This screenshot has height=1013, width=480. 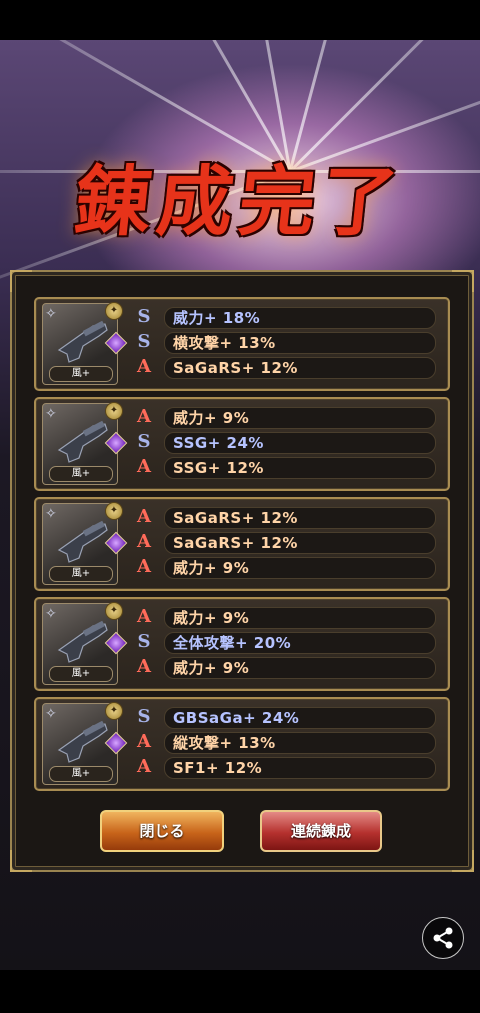 I want to click on status-bar, so click(x=240, y=20).